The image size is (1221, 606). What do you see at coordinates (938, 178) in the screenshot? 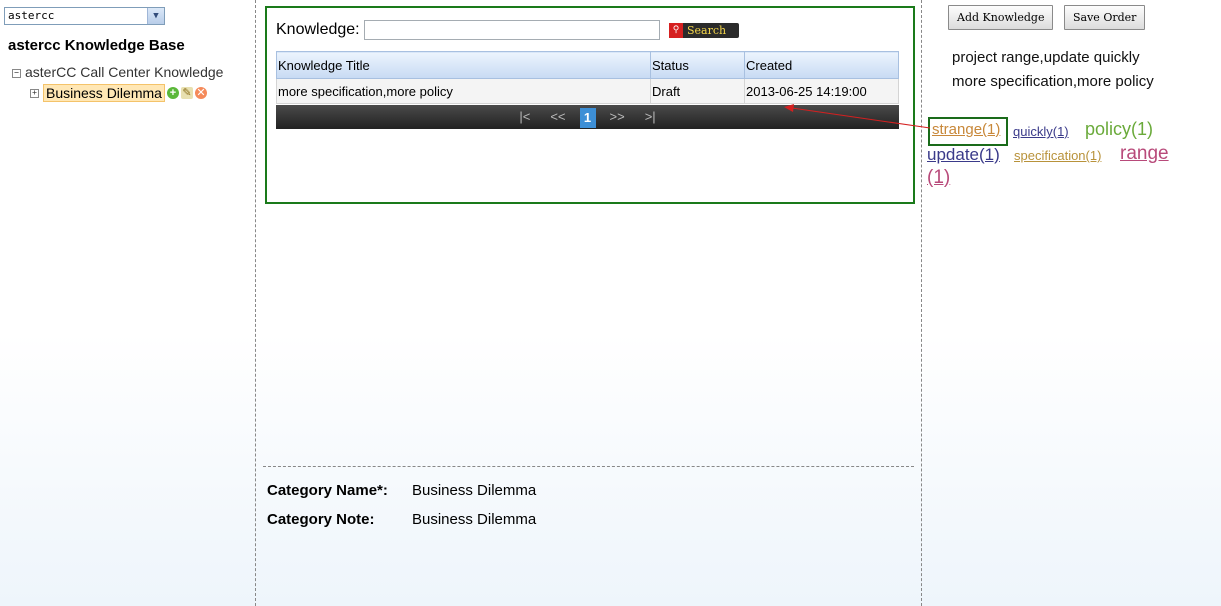
I see `tag-range-count: (1)` at bounding box center [938, 178].